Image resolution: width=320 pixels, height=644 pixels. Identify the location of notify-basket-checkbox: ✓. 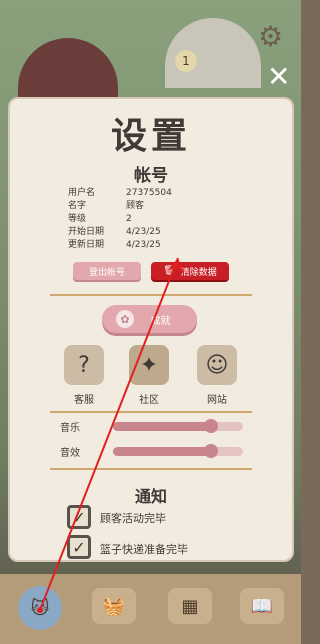
(79, 547).